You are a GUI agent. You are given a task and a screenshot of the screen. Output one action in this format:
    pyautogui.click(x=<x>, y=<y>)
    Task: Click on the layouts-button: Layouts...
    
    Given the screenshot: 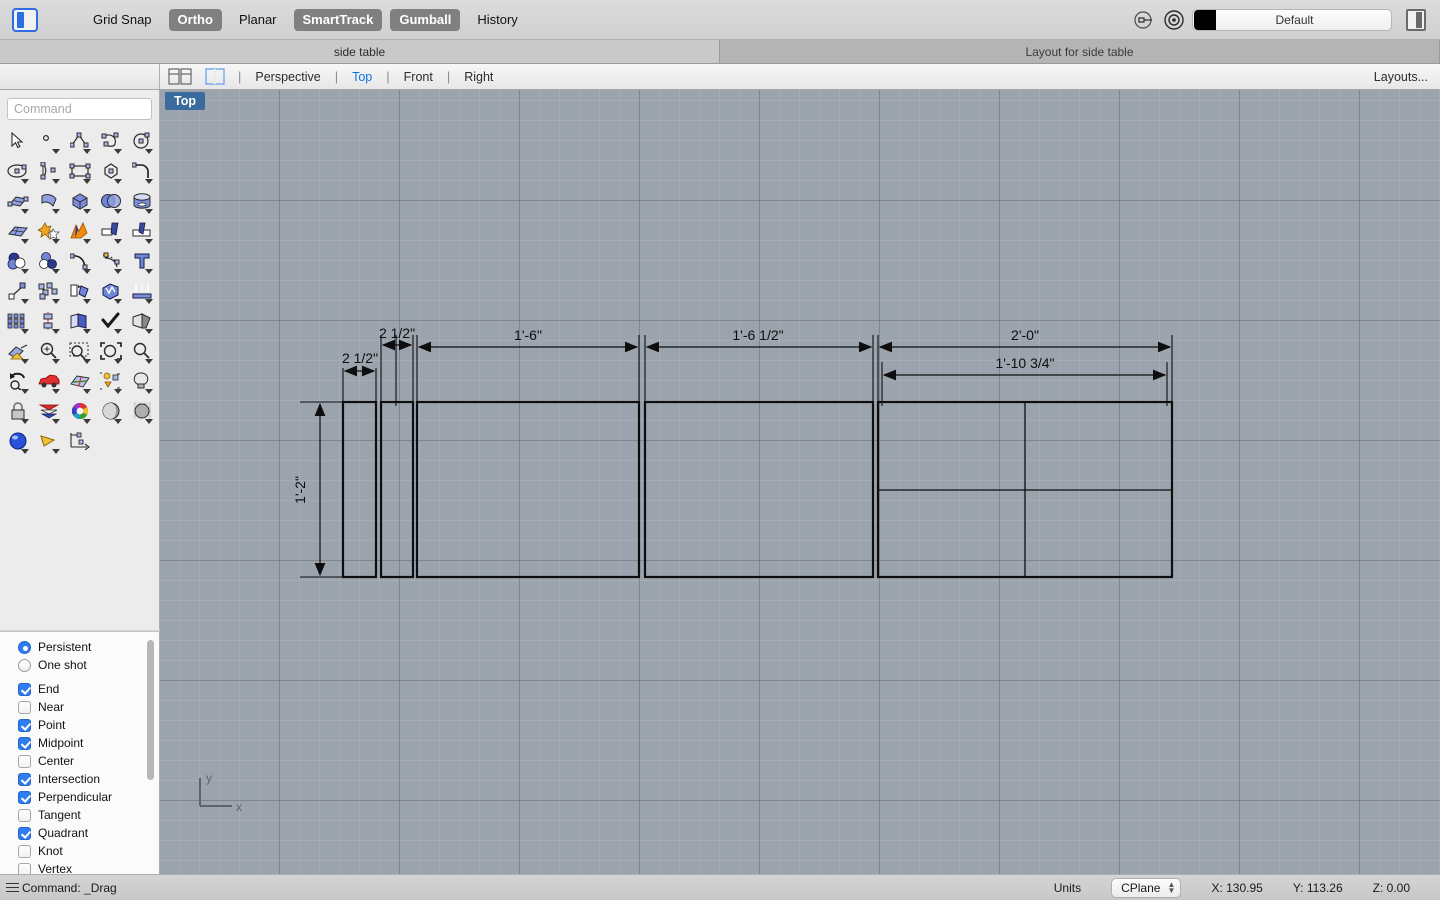 What is the action you would take?
    pyautogui.click(x=1401, y=77)
    